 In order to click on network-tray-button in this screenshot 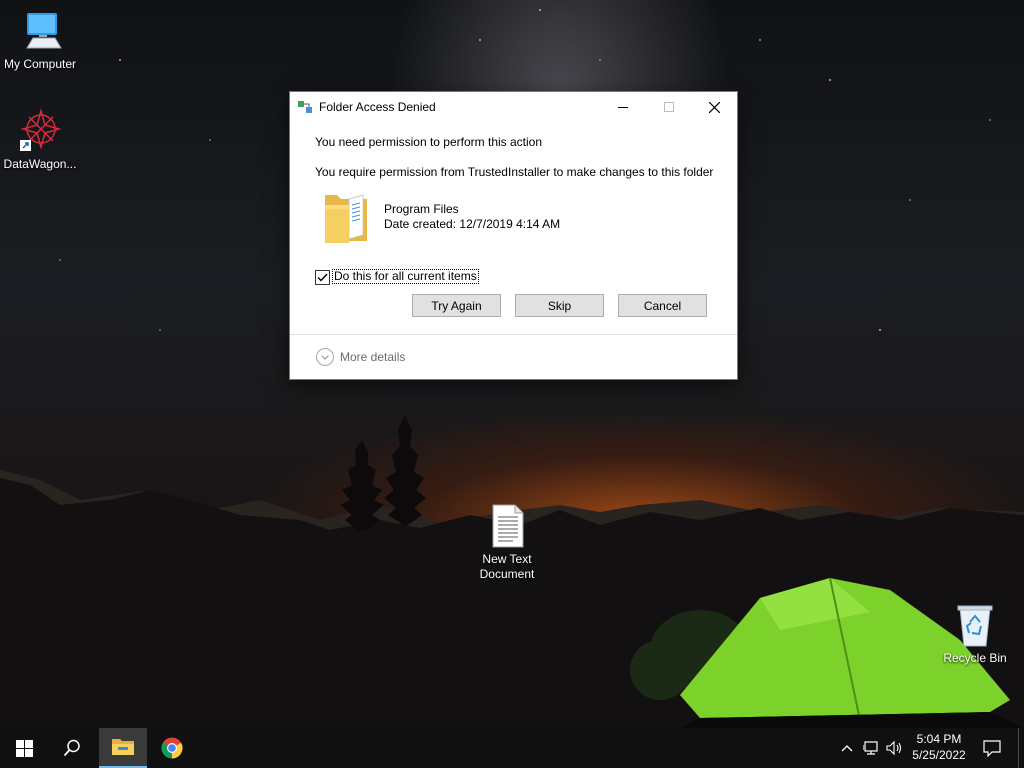, I will do `click(872, 748)`.